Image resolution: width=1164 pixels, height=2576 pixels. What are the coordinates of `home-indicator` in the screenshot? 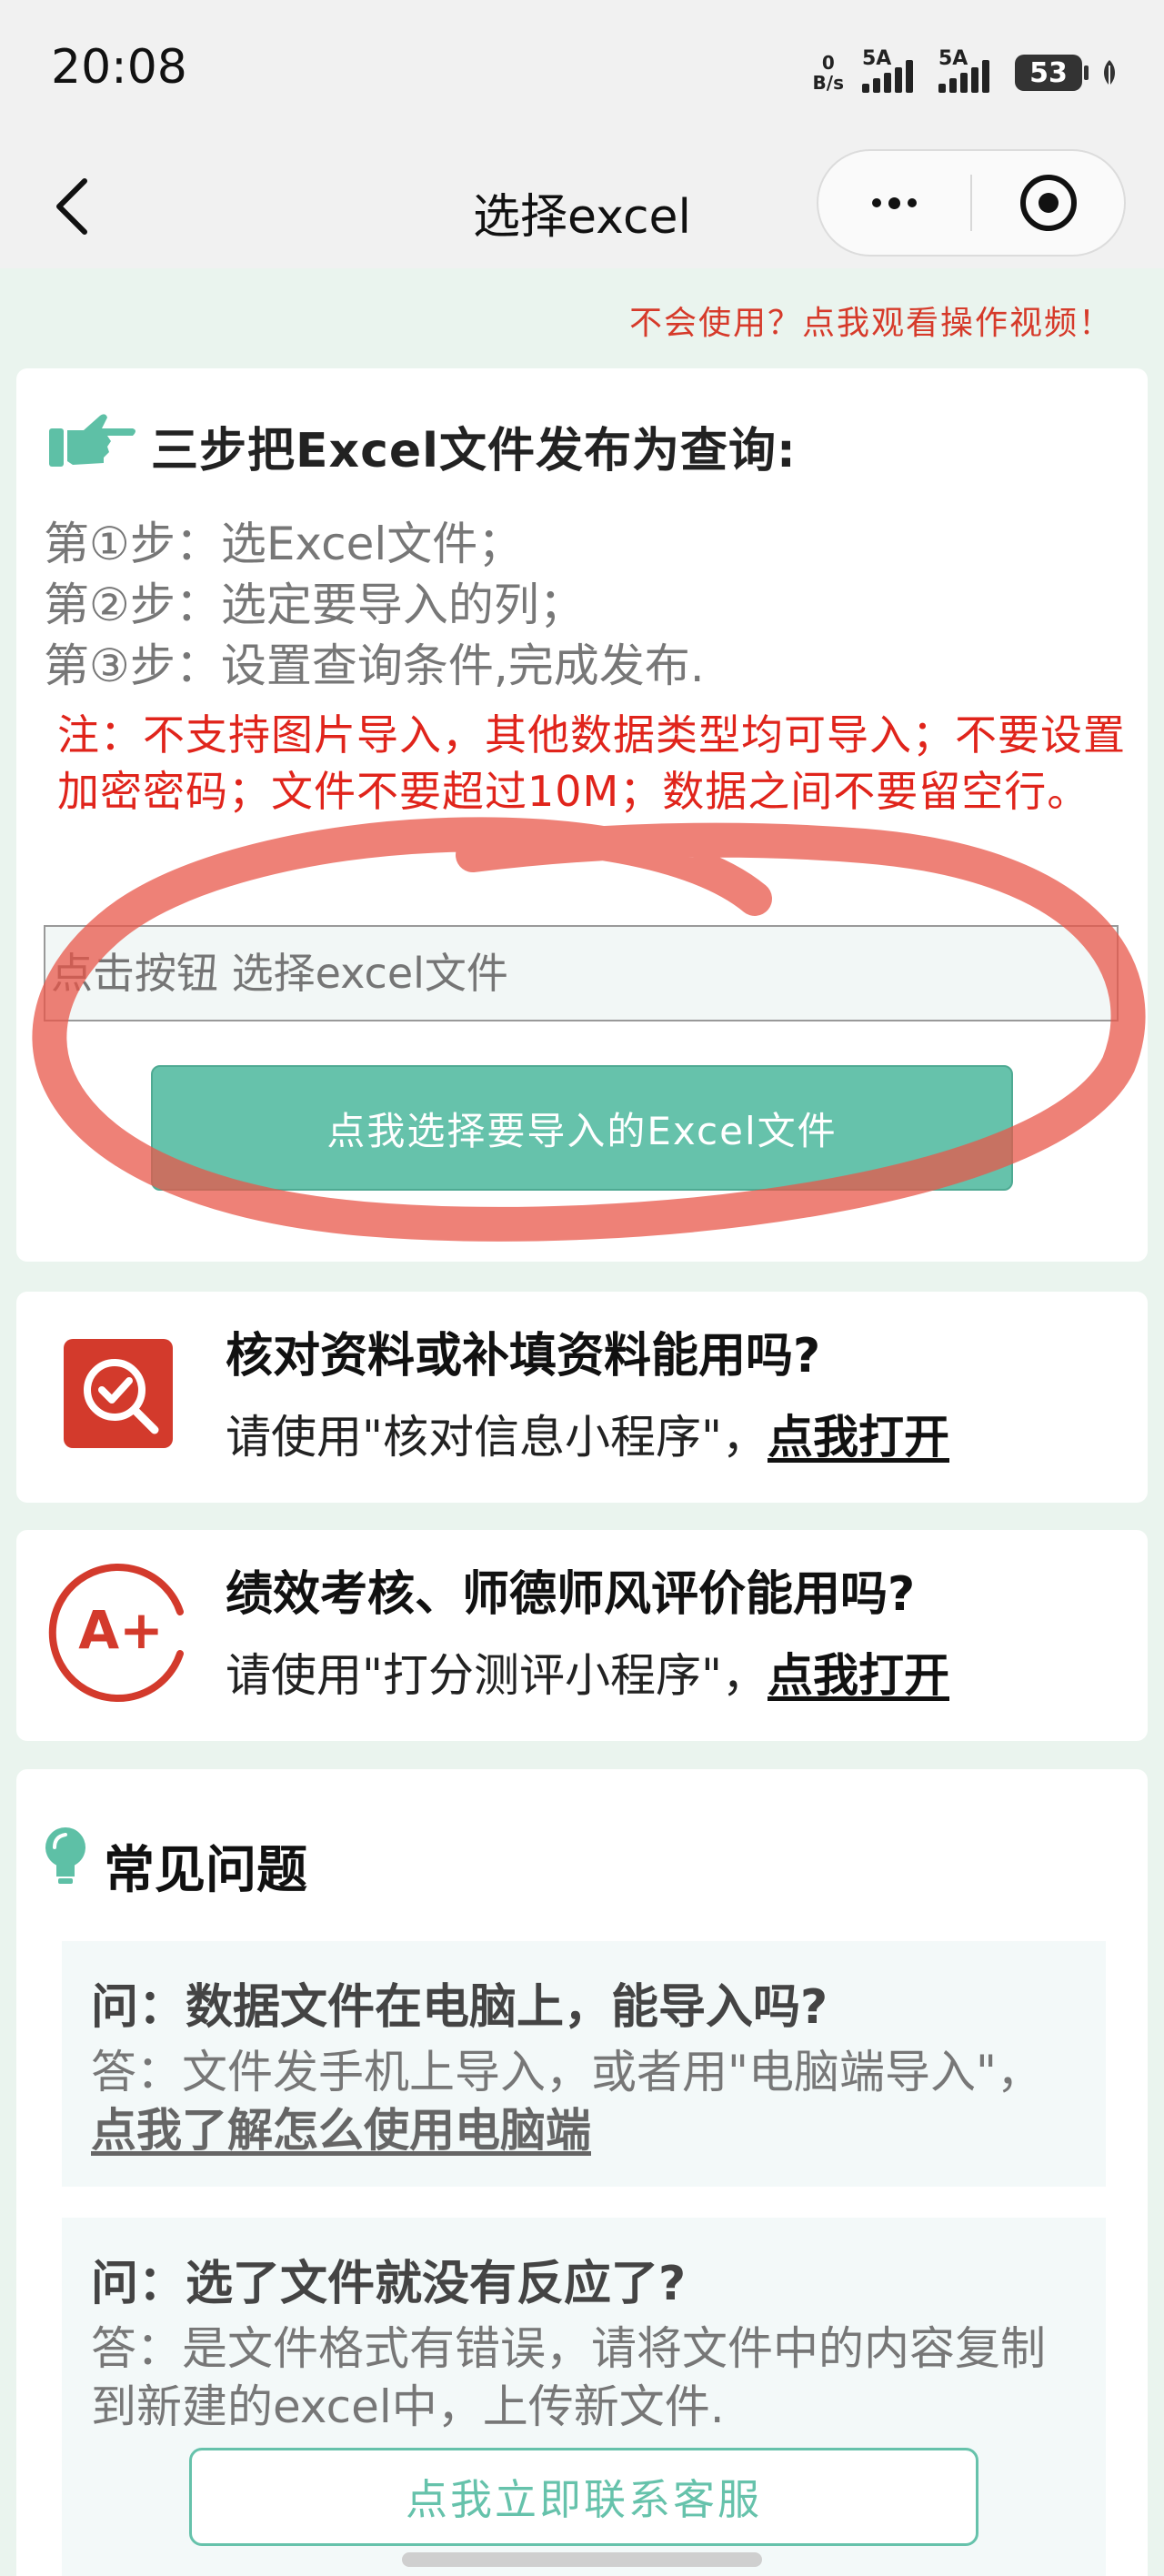 It's located at (582, 2559).